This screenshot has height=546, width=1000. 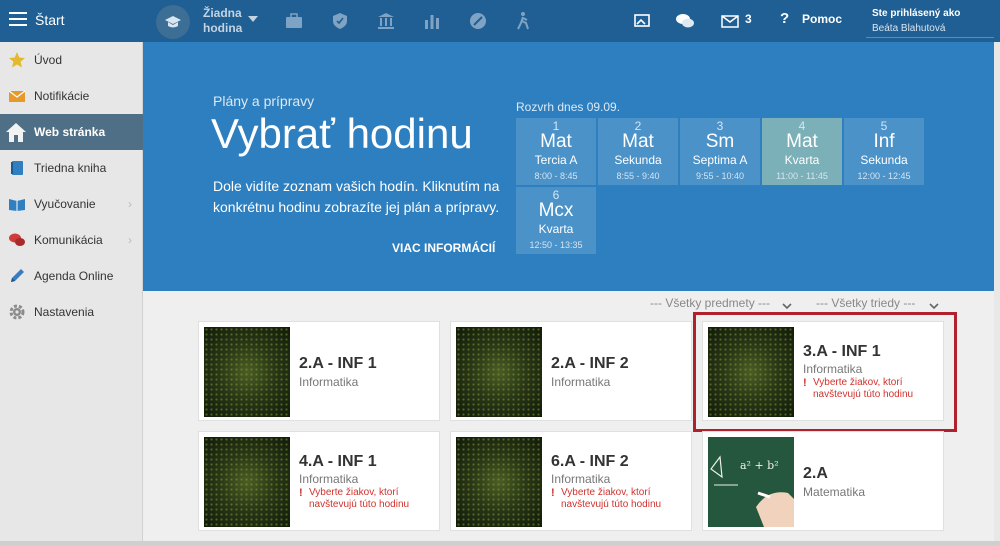 What do you see at coordinates (930, 21) in the screenshot?
I see `user-account: Ste prihlásený ako Beáta Blahutová` at bounding box center [930, 21].